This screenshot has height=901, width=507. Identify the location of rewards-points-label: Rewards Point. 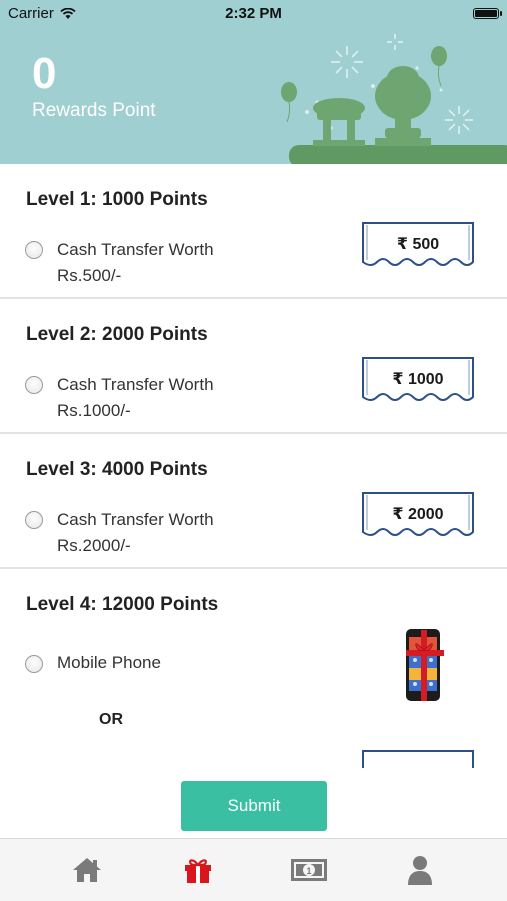
(94, 110).